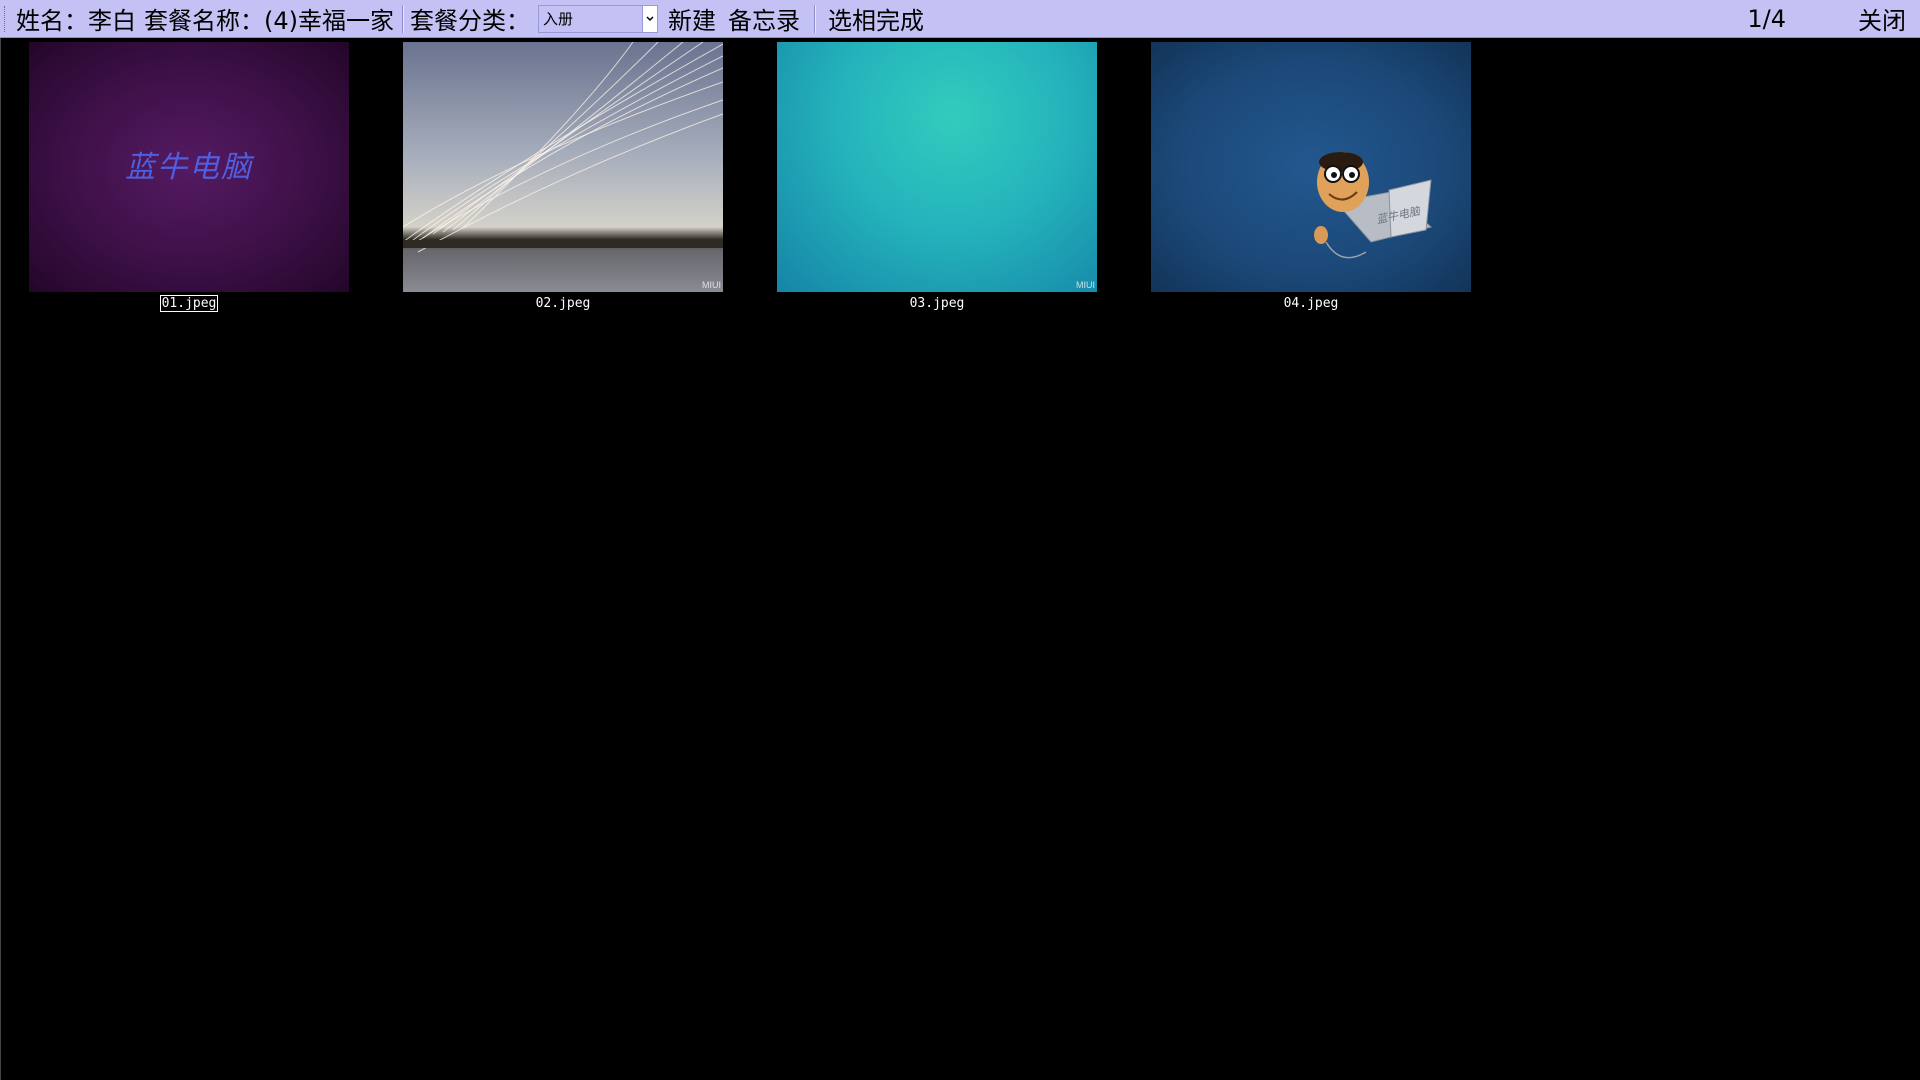  What do you see at coordinates (563, 303) in the screenshot?
I see `thumbnail-filename: 02.jpeg` at bounding box center [563, 303].